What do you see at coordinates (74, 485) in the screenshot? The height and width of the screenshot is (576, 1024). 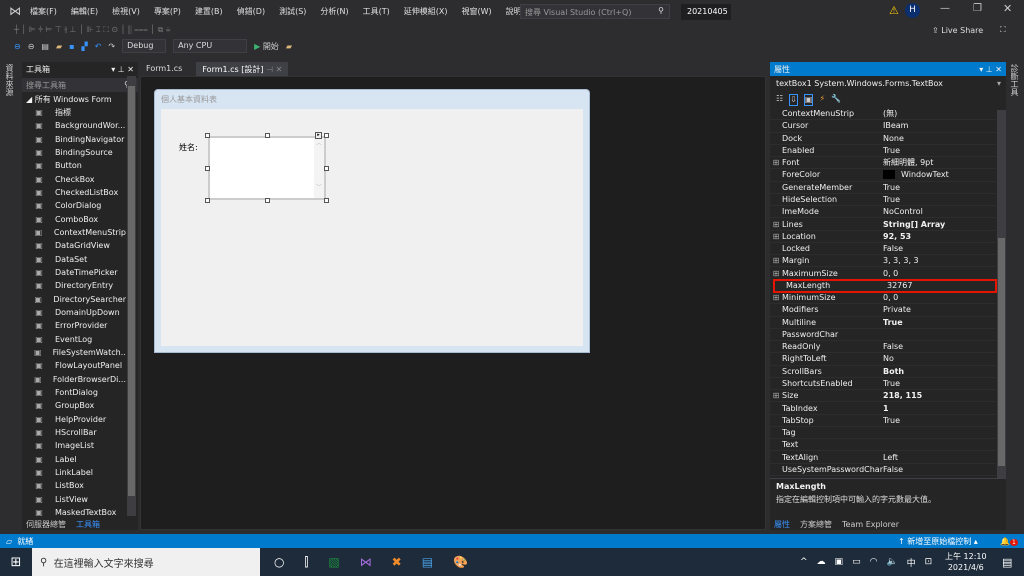 I see `toolbox-item: ▣ ListBox` at bounding box center [74, 485].